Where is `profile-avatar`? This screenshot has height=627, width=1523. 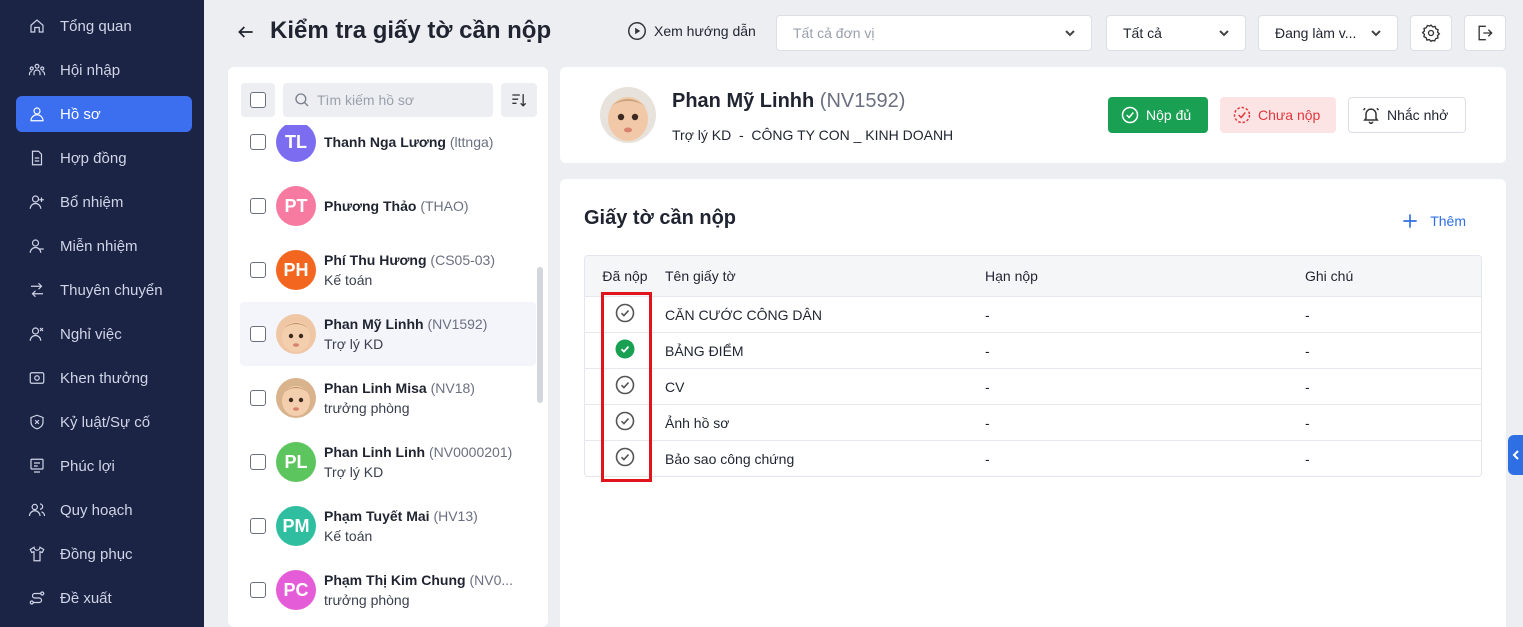
profile-avatar is located at coordinates (628, 115).